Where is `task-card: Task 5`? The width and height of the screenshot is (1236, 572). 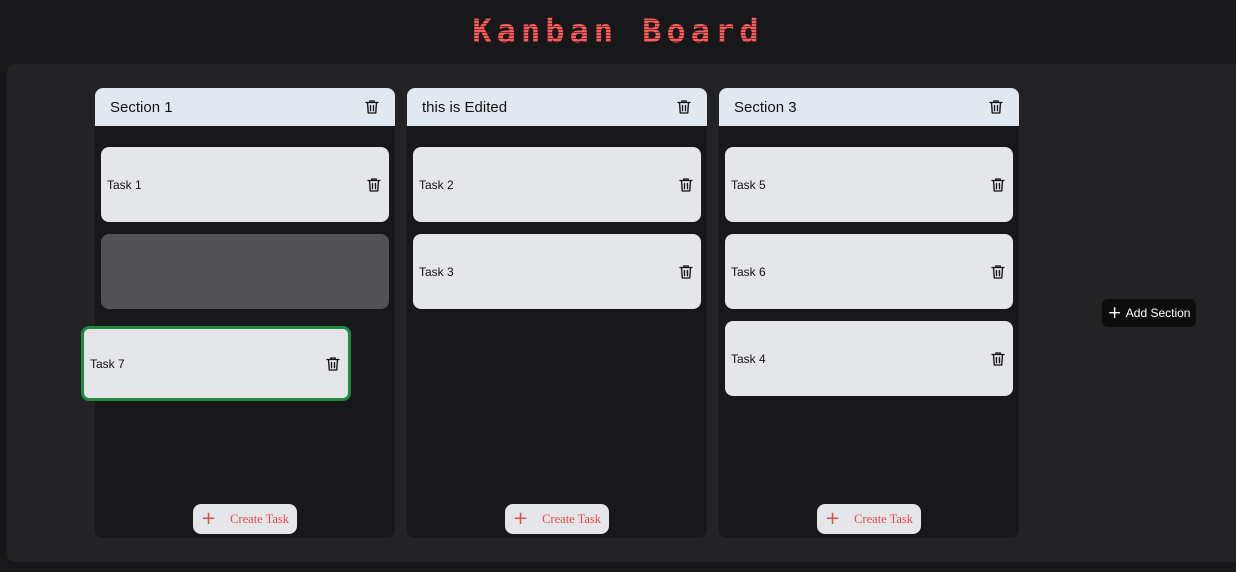 task-card: Task 5 is located at coordinates (869, 184).